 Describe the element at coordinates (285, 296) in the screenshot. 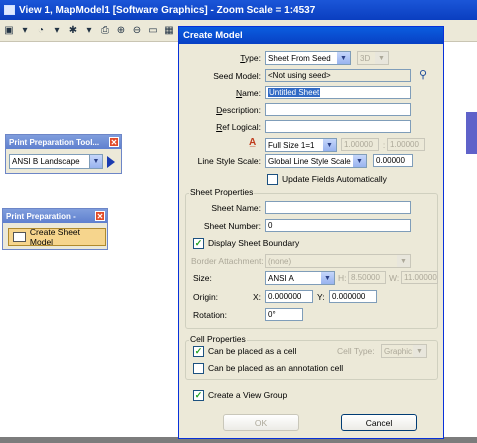

I see `origin-x-value: 0.000000` at that location.